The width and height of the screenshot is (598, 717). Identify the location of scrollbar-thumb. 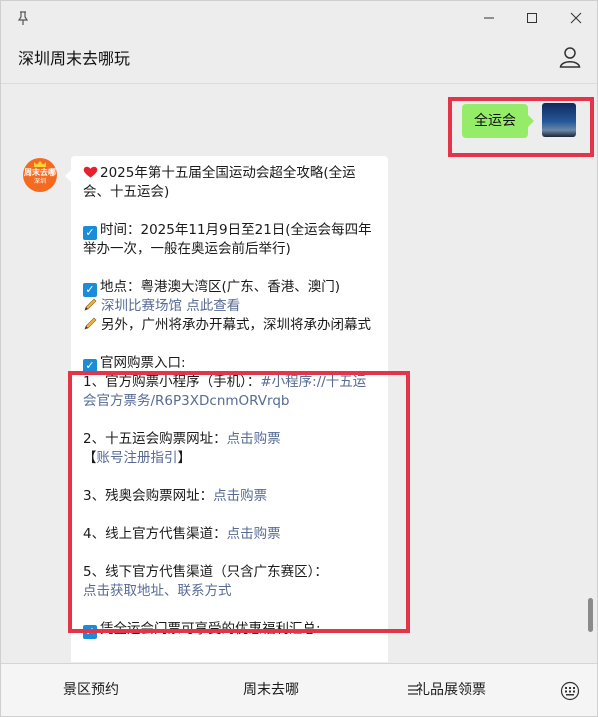
(590, 615).